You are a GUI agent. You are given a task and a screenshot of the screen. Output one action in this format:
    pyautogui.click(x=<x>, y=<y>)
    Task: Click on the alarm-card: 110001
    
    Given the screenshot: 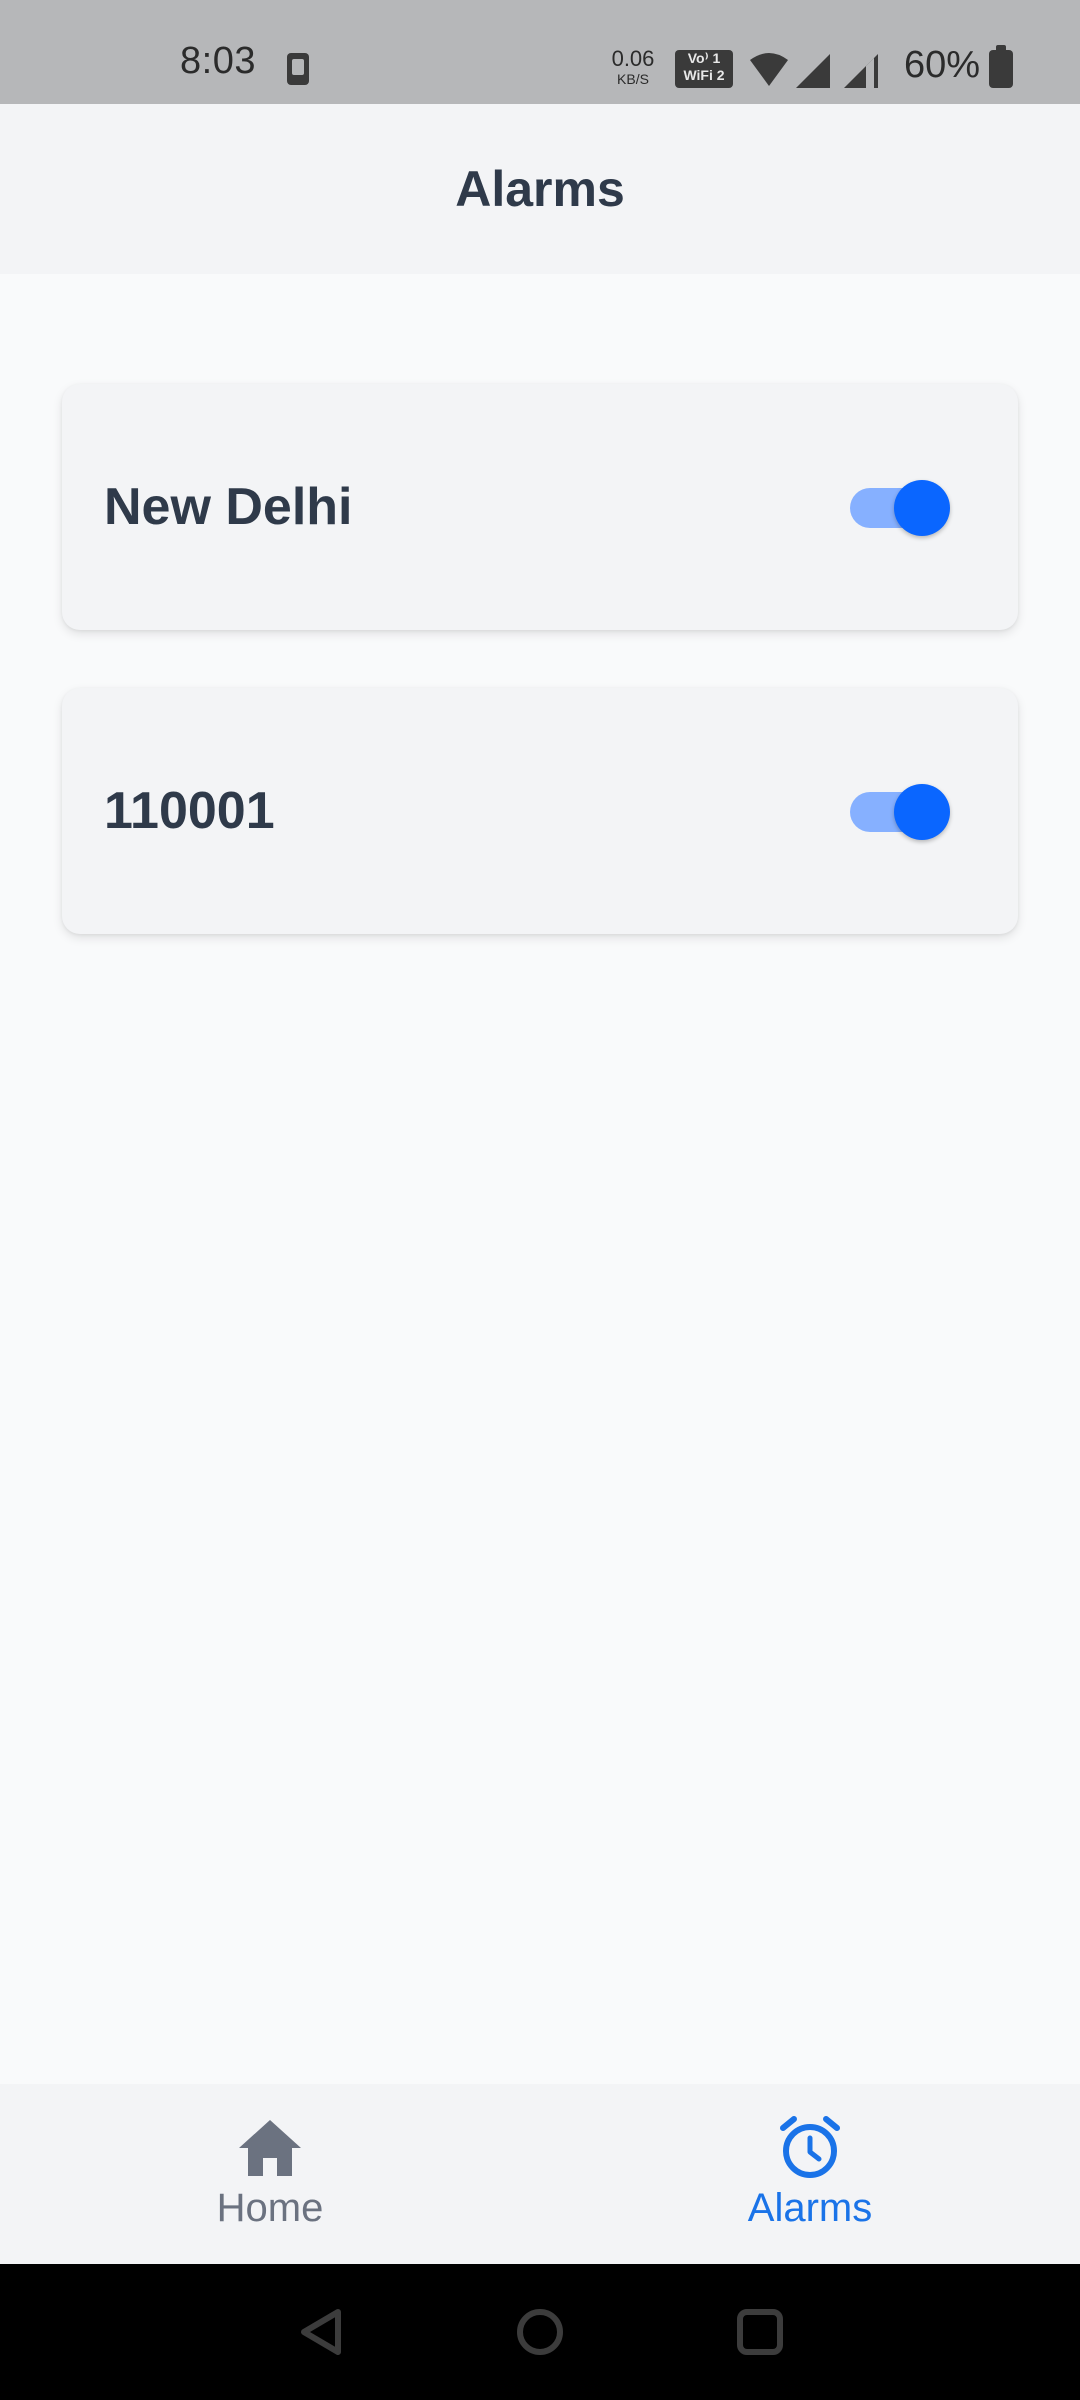 What is the action you would take?
    pyautogui.click(x=540, y=811)
    